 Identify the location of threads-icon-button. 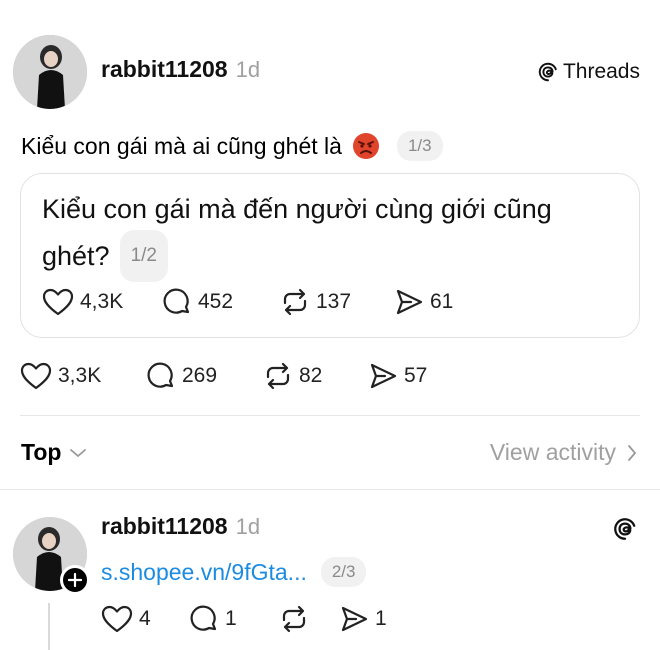
(625, 531).